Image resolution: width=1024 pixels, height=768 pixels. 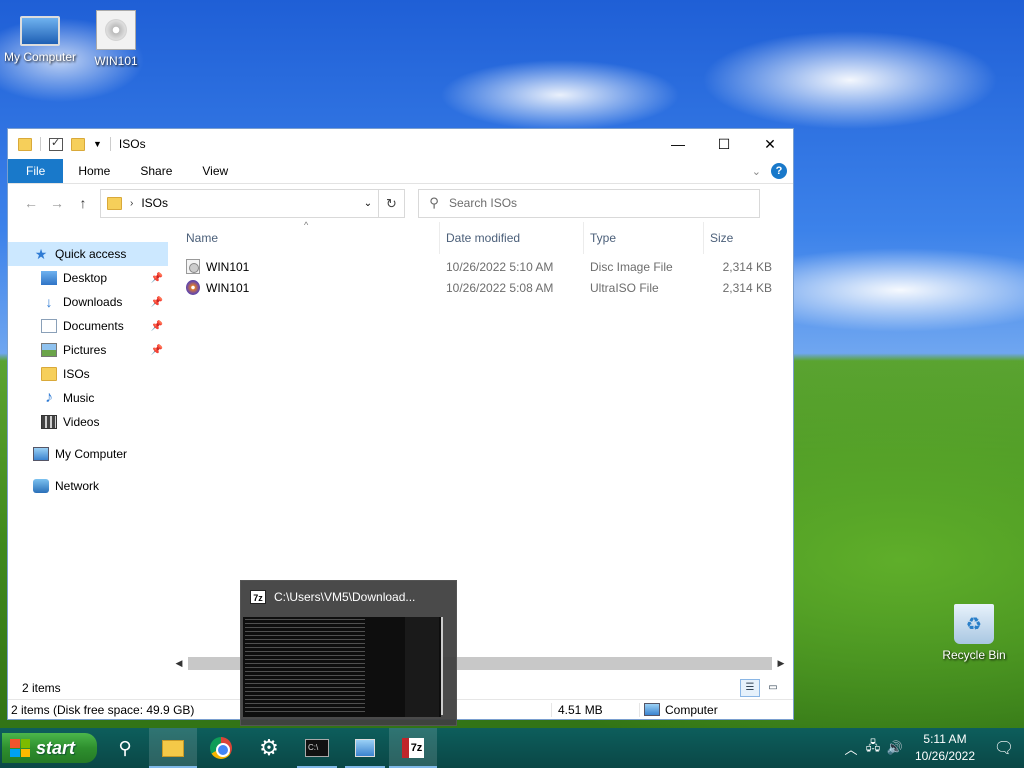 What do you see at coordinates (750, 688) in the screenshot?
I see `details-view-icon: ☰` at bounding box center [750, 688].